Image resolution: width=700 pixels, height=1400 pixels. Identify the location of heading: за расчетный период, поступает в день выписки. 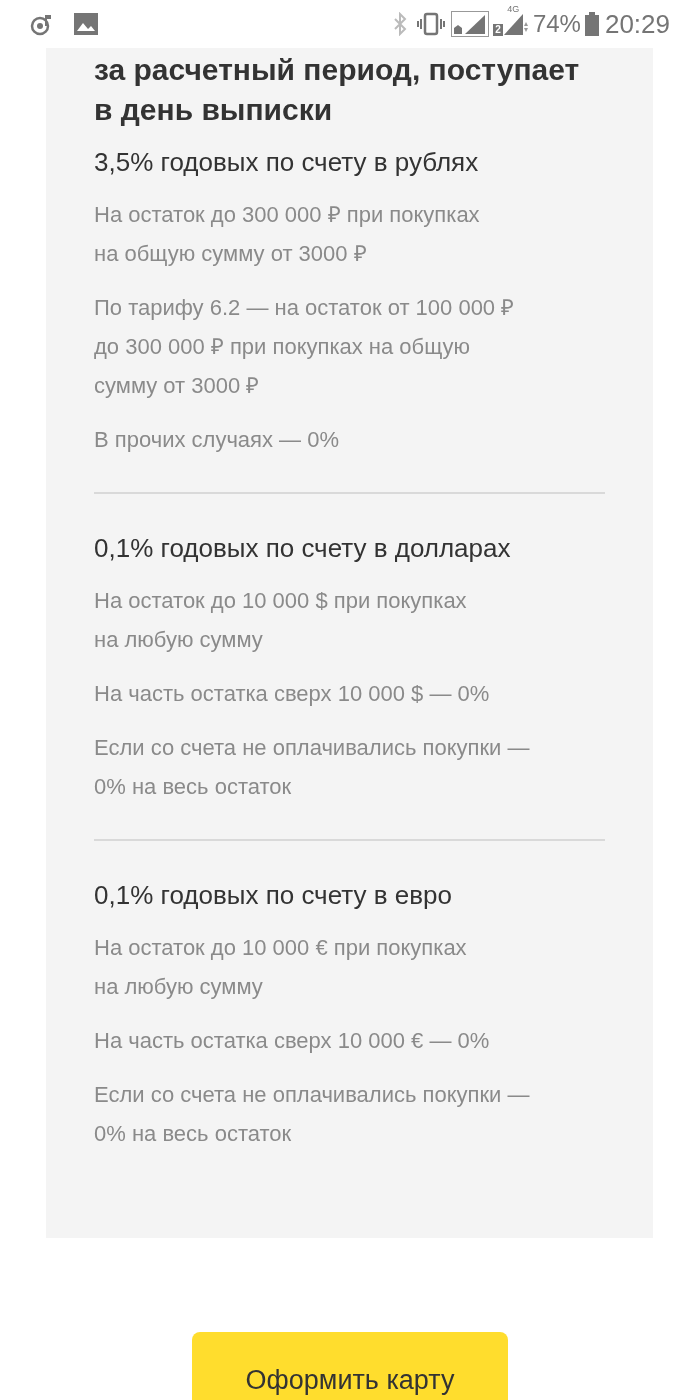
(337, 90).